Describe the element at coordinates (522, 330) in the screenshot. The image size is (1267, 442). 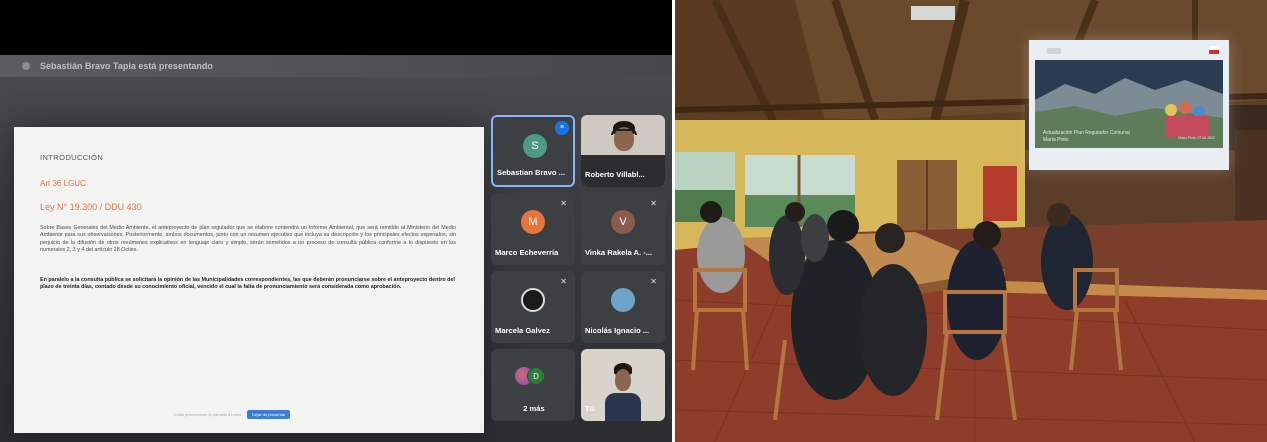
I see `participant-name: Marcela Galvez` at that location.